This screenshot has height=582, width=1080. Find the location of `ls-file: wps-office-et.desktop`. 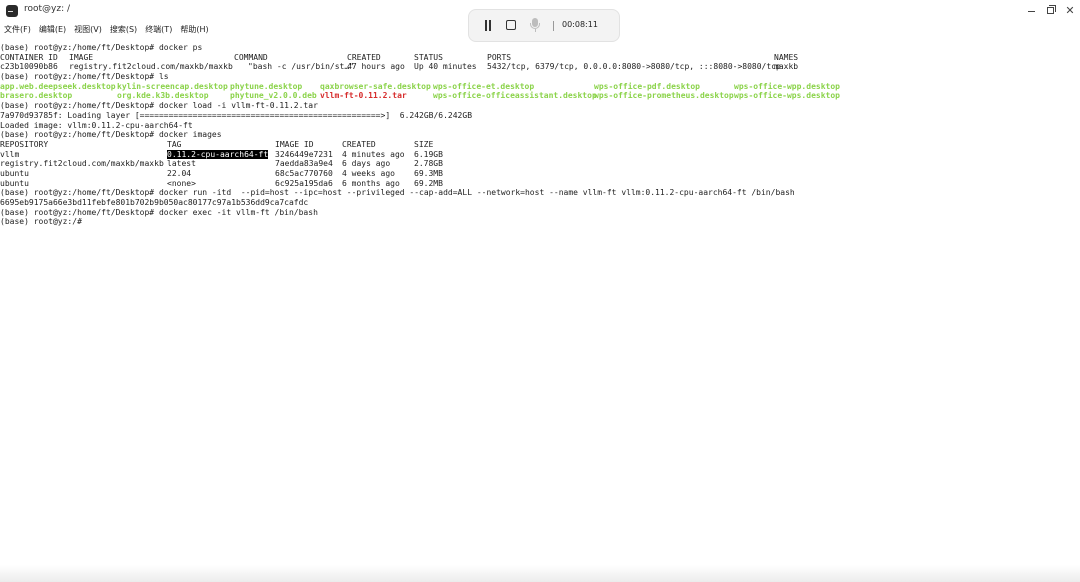

ls-file: wps-office-et.desktop is located at coordinates (484, 86).